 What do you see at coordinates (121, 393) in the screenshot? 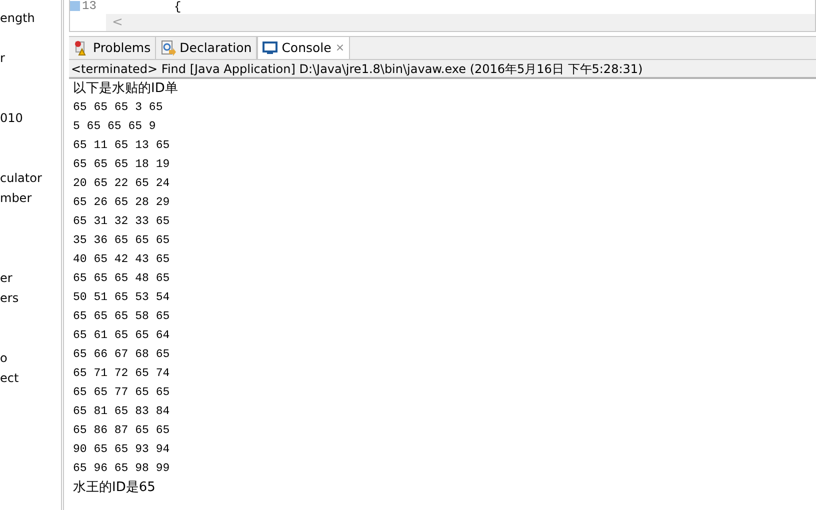
I see `console-line: 65 65 77 65 65` at bounding box center [121, 393].